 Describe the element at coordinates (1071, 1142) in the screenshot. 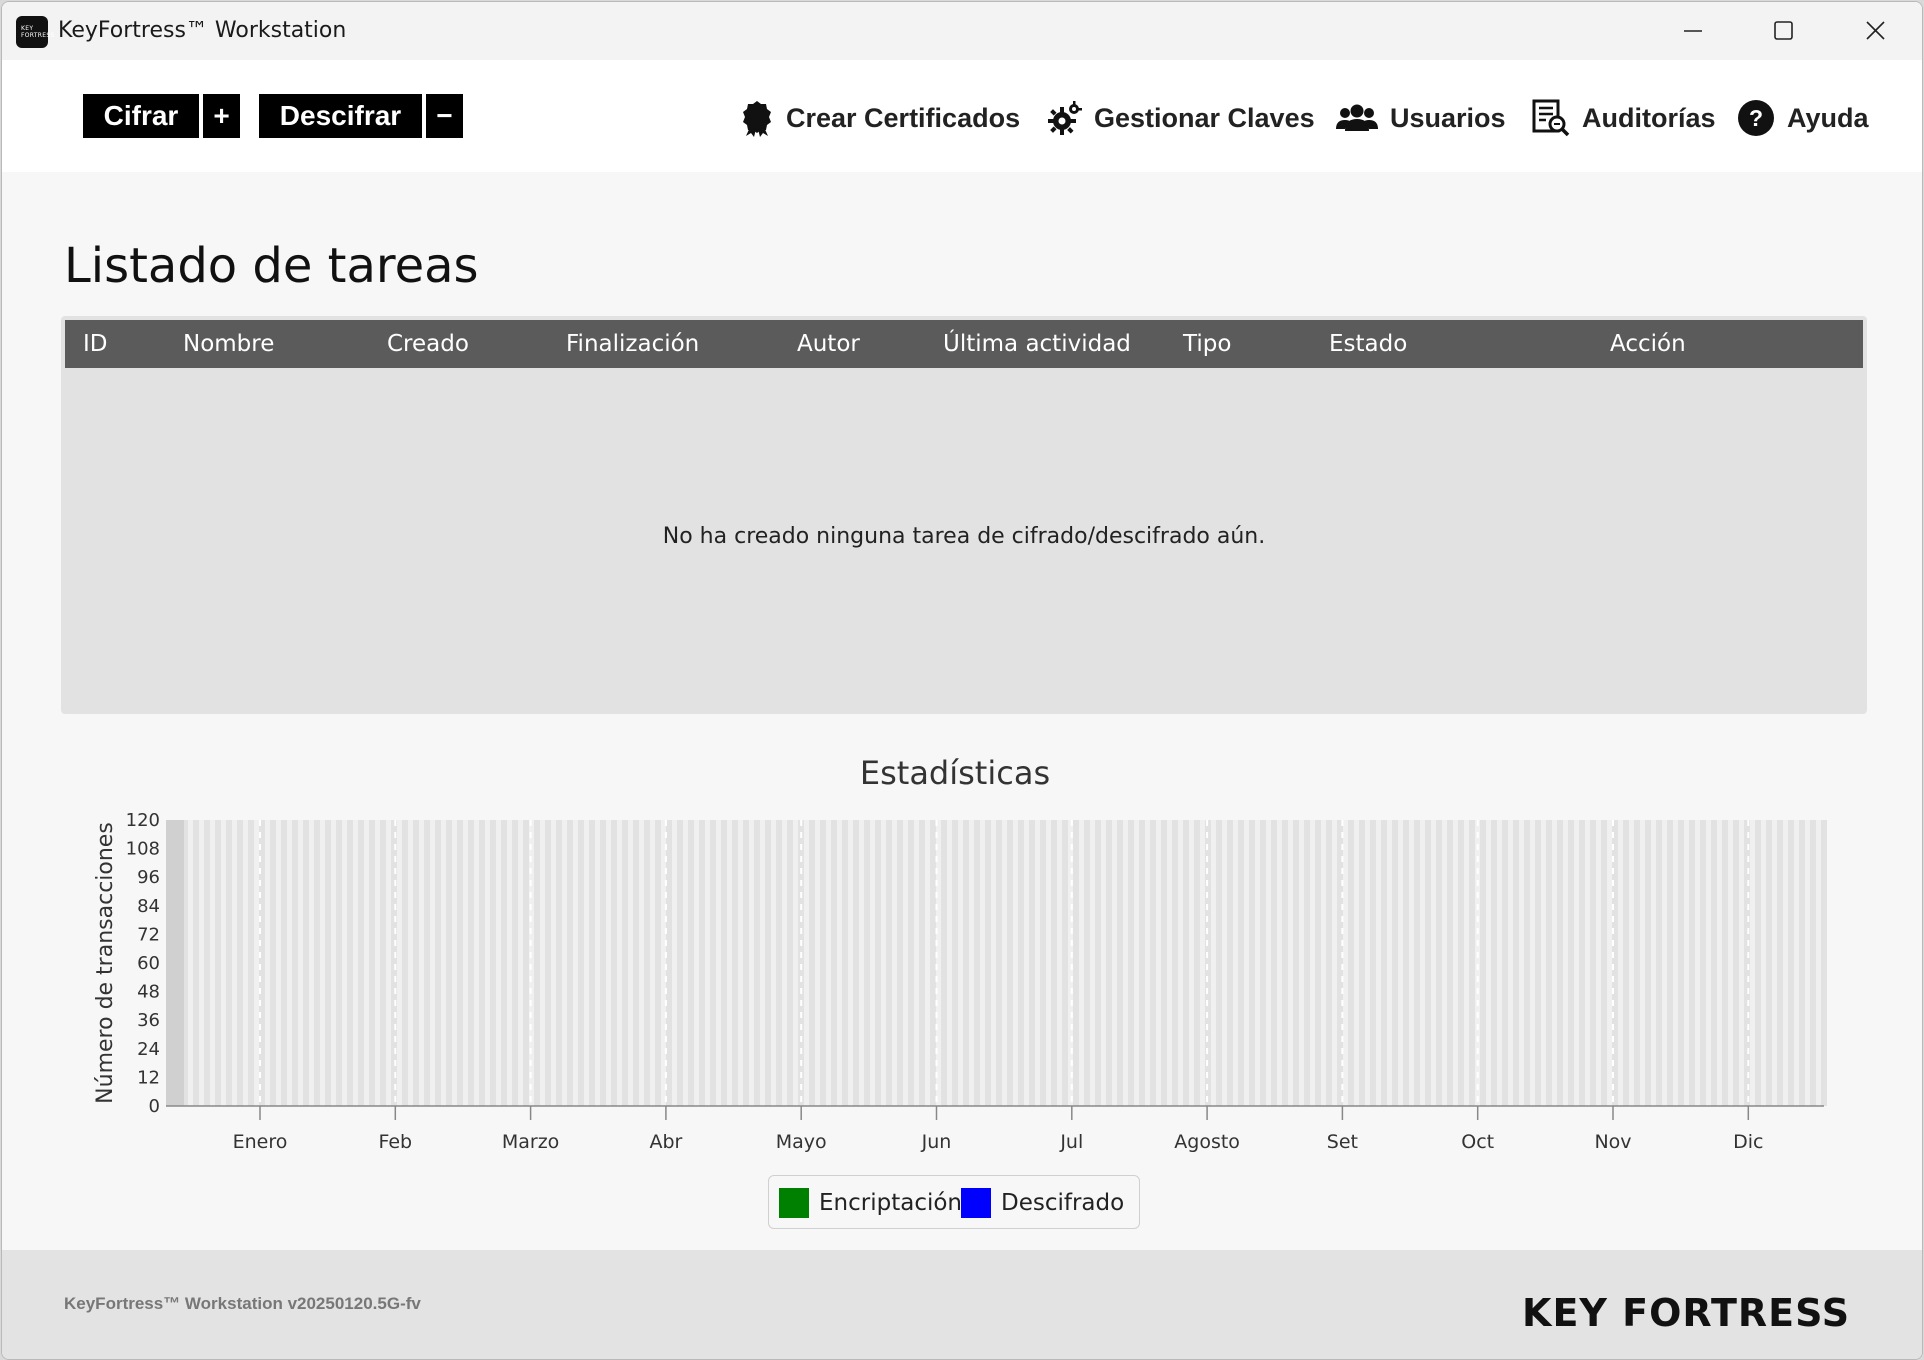

I see `x-tick-label: Jul` at that location.